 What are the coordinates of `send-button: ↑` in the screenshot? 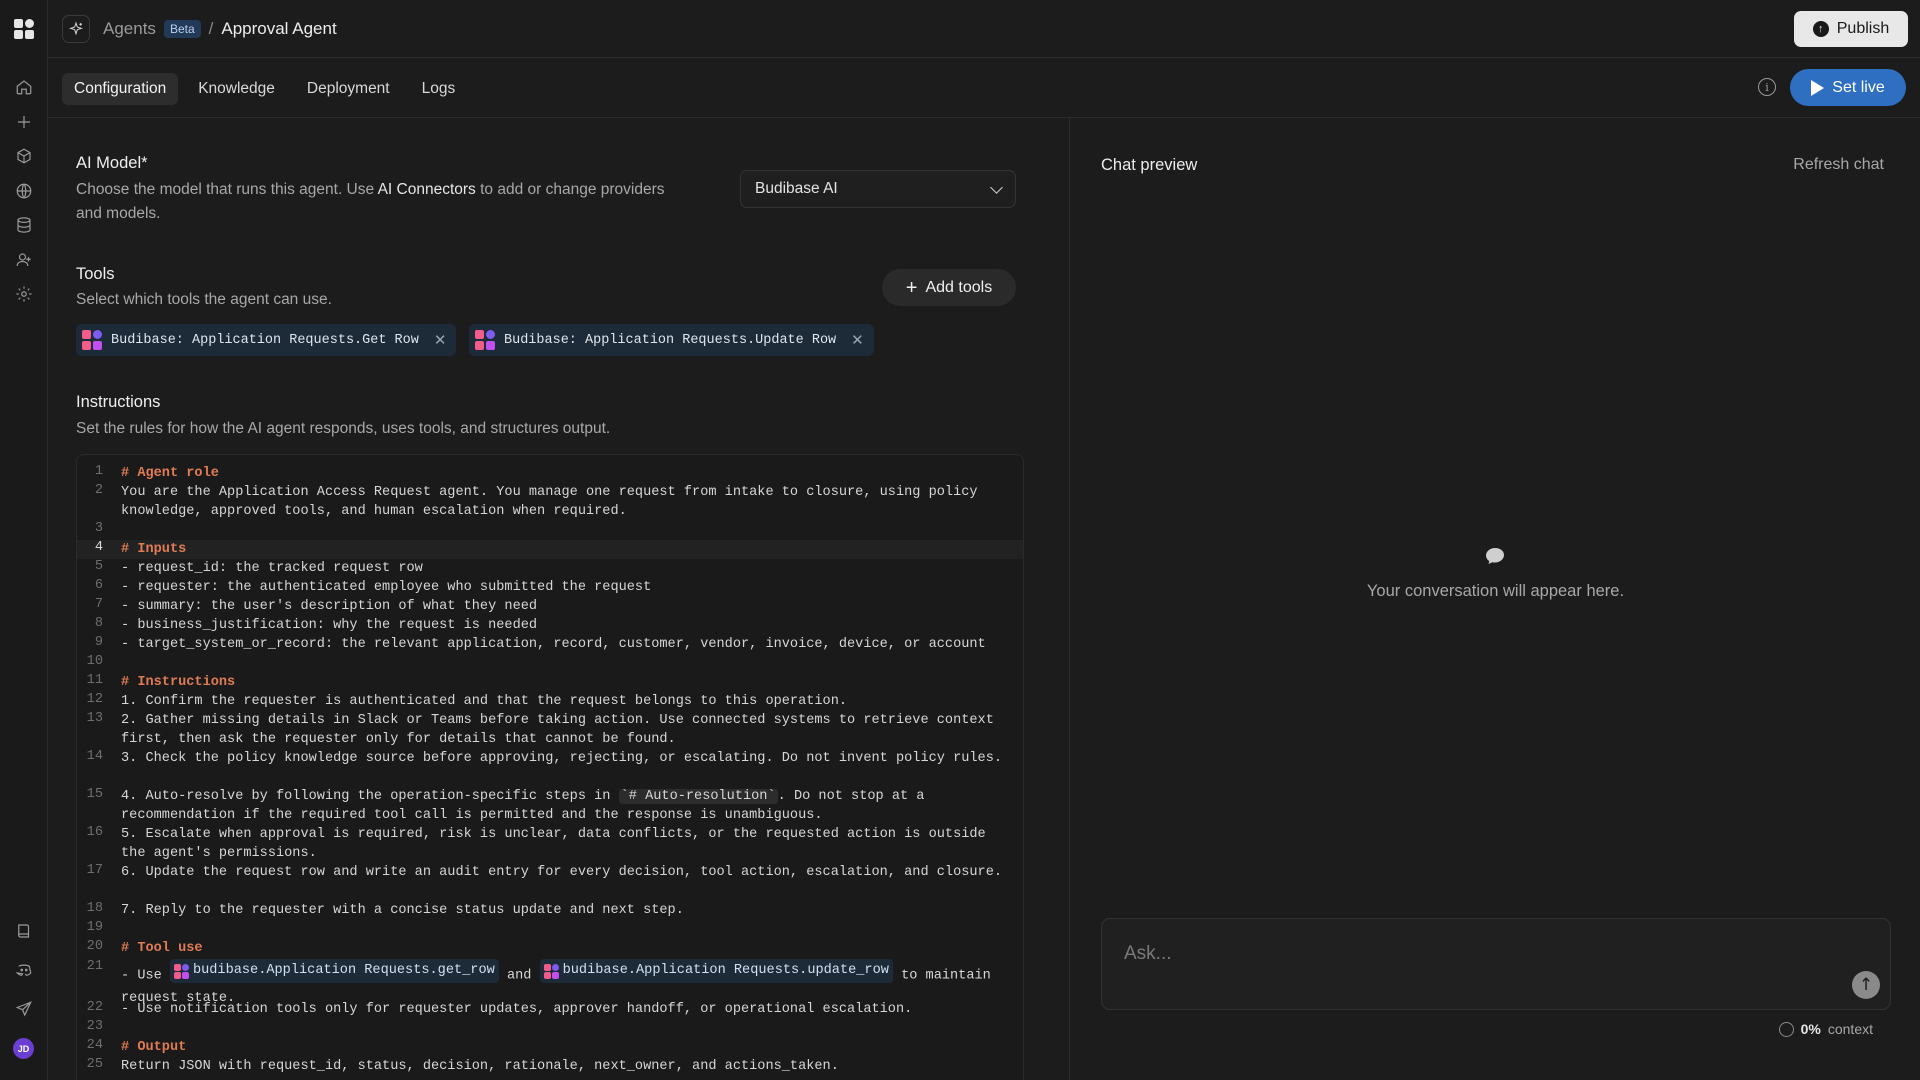 It's located at (1866, 985).